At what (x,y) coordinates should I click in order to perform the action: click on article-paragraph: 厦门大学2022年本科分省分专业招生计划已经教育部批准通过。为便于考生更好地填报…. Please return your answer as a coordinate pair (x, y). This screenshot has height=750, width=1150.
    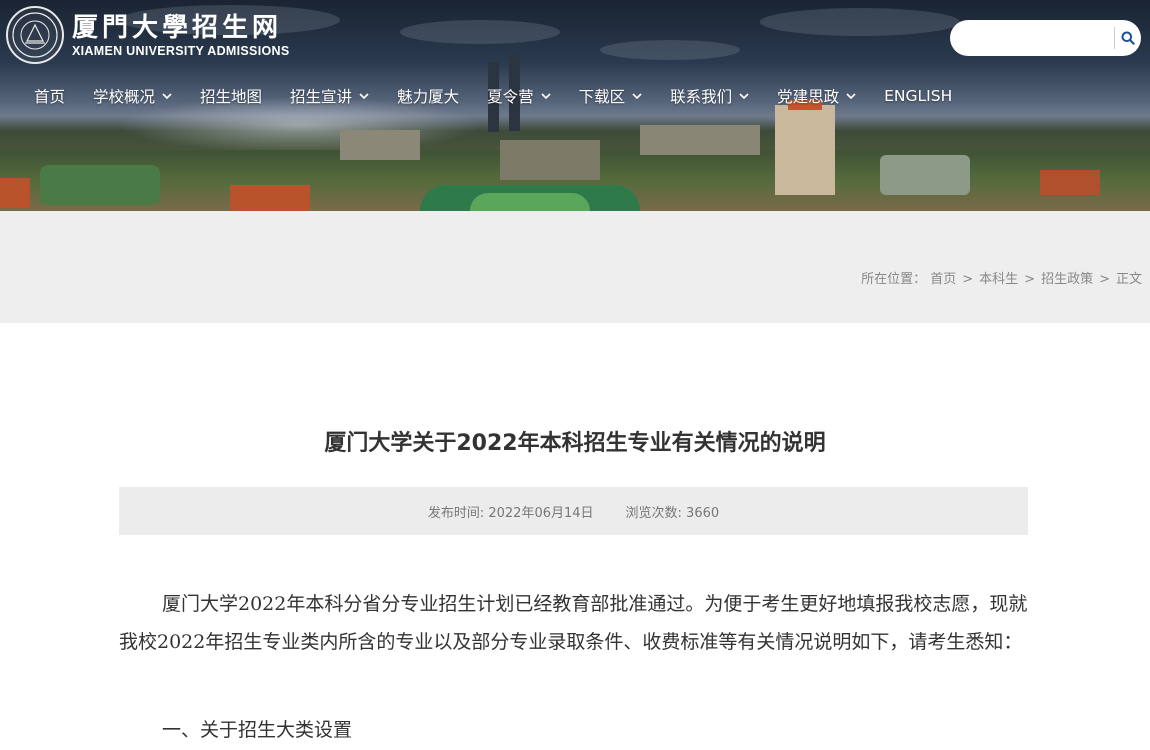
    Looking at the image, I should click on (573, 623).